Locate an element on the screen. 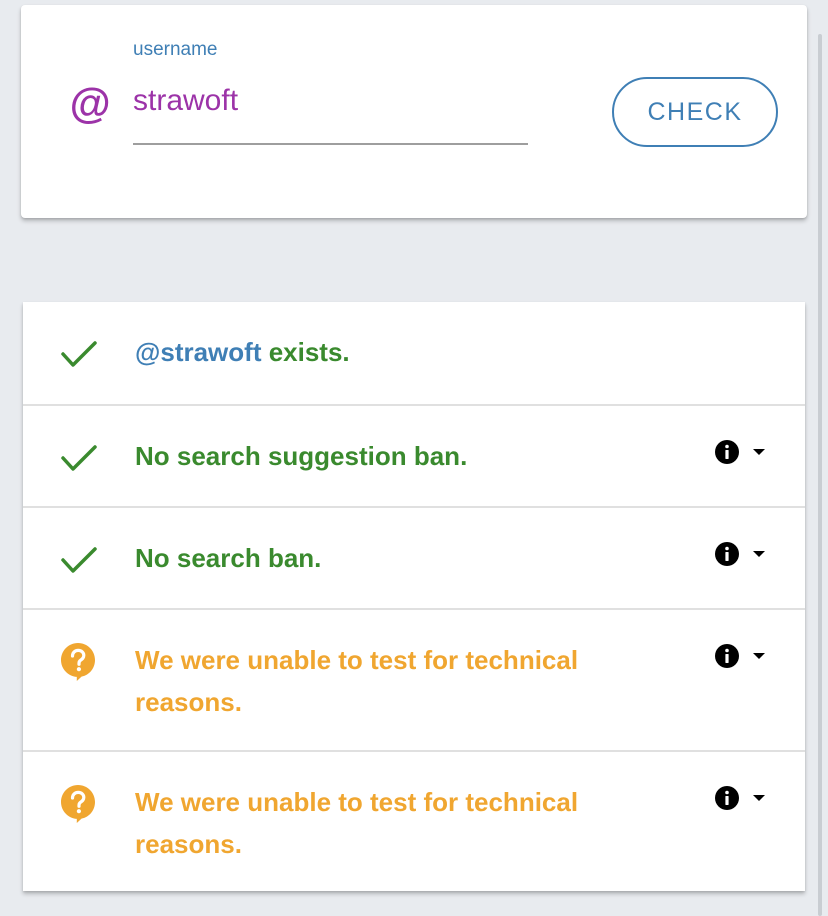 The image size is (828, 916). scrollbar is located at coordinates (820, 475).